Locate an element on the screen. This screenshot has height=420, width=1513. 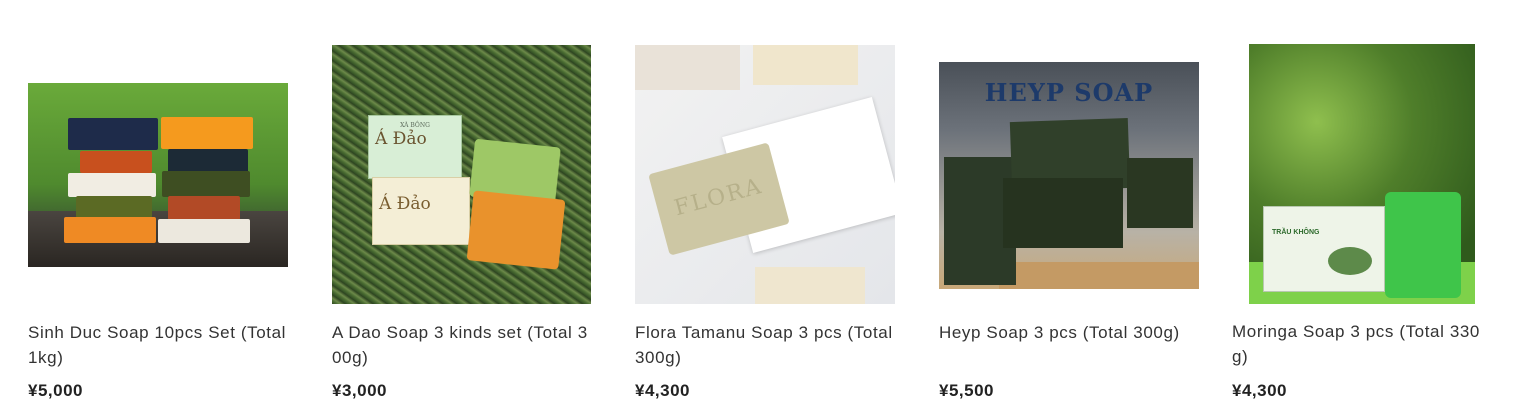
product-price: ¥5,500 is located at coordinates (966, 390).